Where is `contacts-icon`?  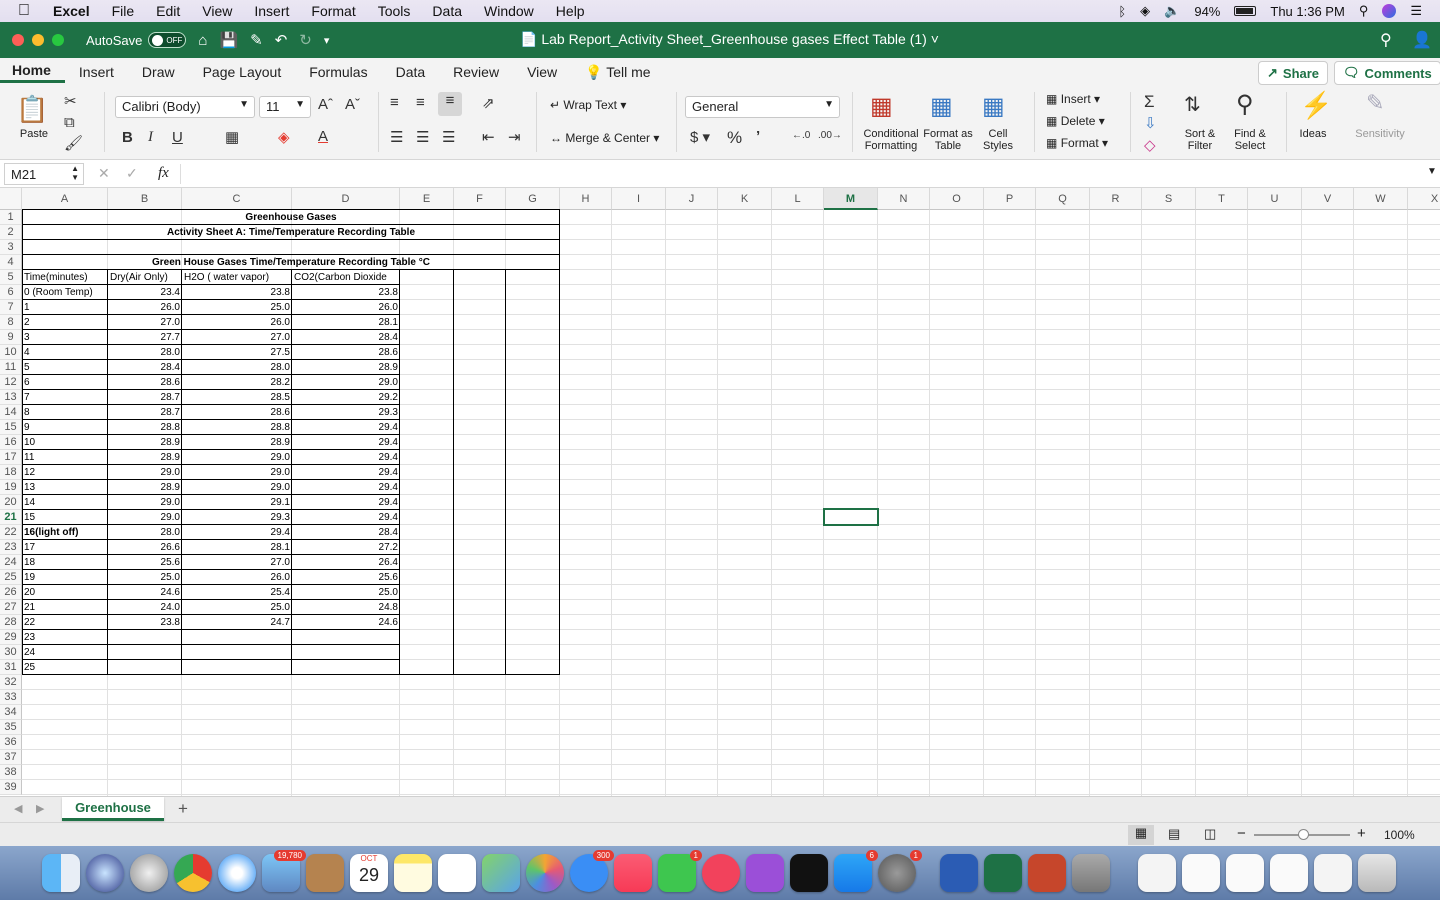 contacts-icon is located at coordinates (325, 873).